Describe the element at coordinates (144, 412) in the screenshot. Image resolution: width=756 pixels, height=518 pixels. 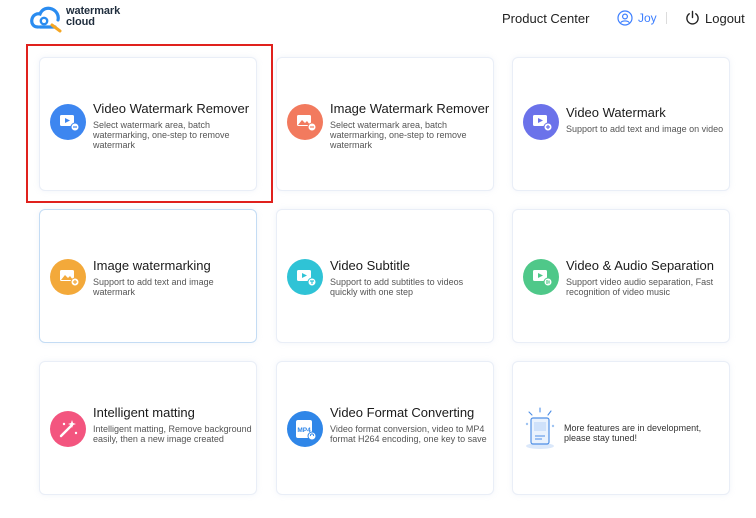
I see `card-title: Intelligent matting` at that location.